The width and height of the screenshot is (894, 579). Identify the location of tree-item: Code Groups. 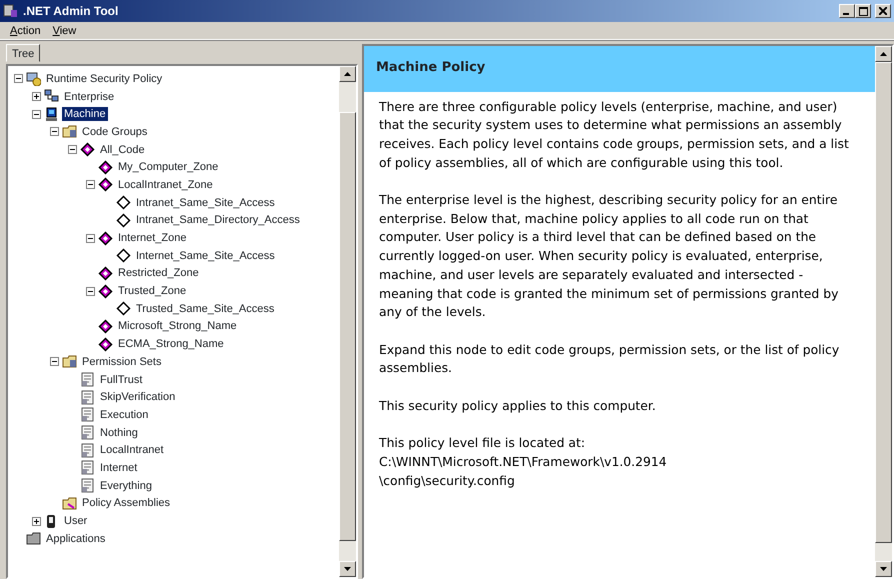
(115, 131).